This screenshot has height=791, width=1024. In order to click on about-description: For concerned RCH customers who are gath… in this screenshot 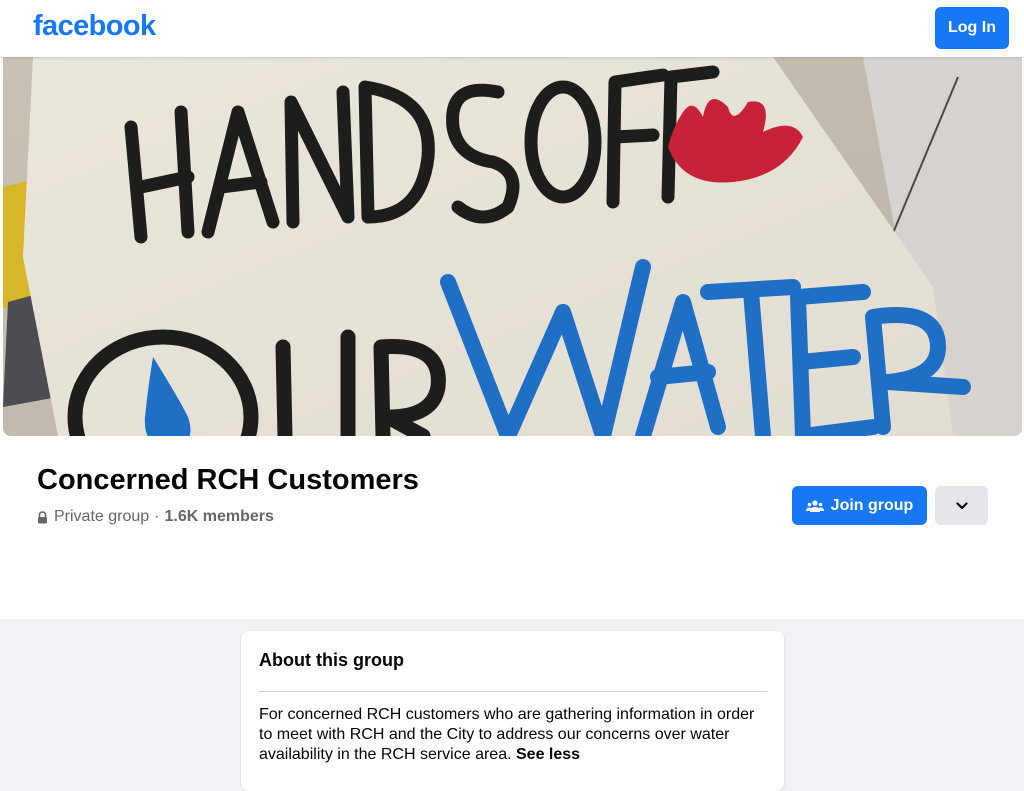, I will do `click(514, 735)`.